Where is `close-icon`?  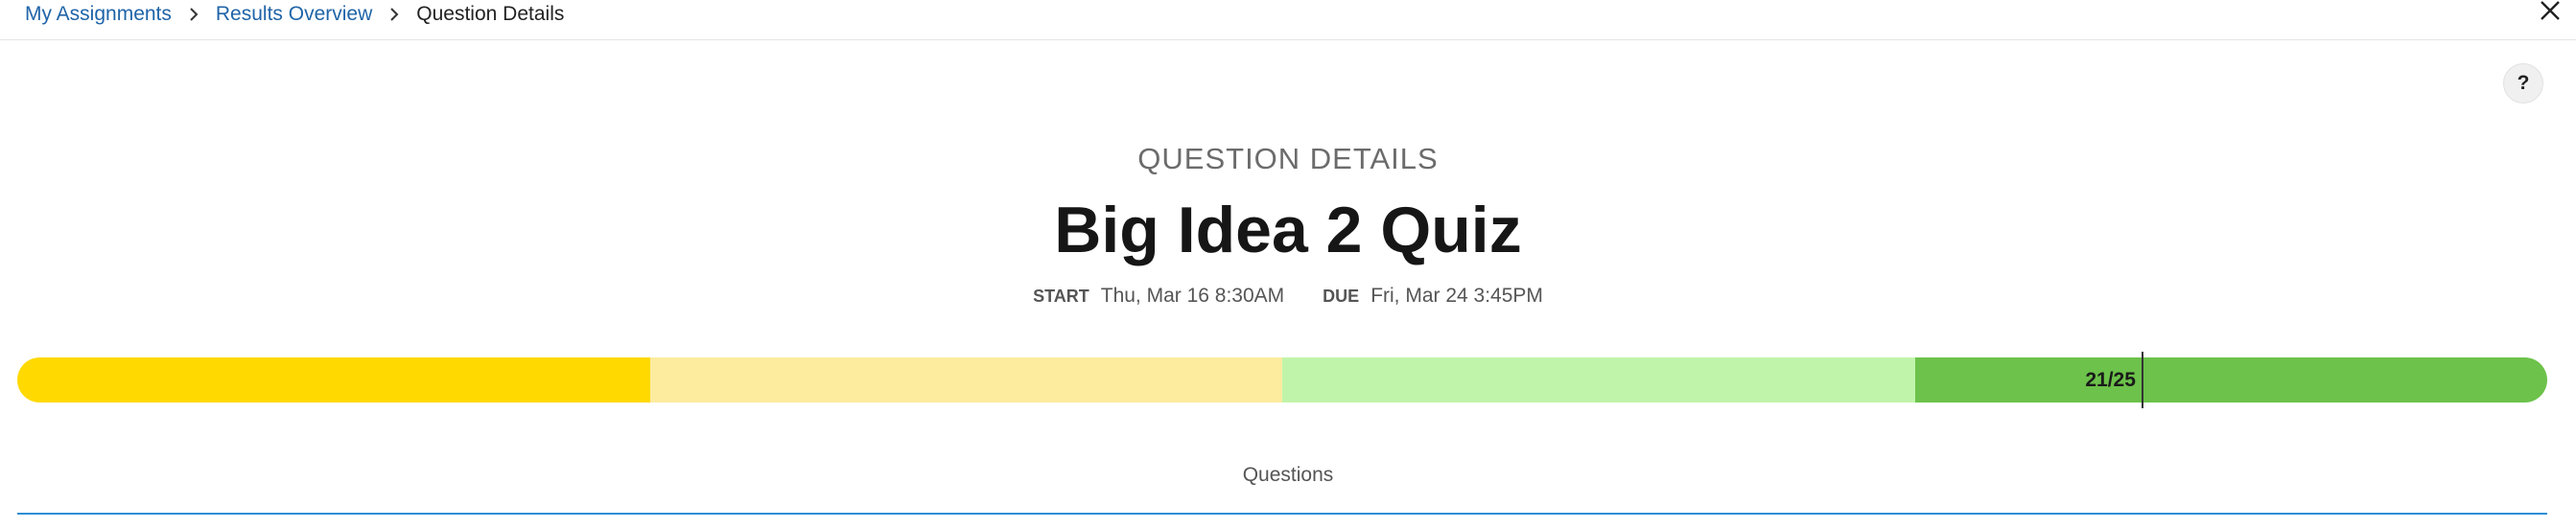
close-icon is located at coordinates (2550, 10).